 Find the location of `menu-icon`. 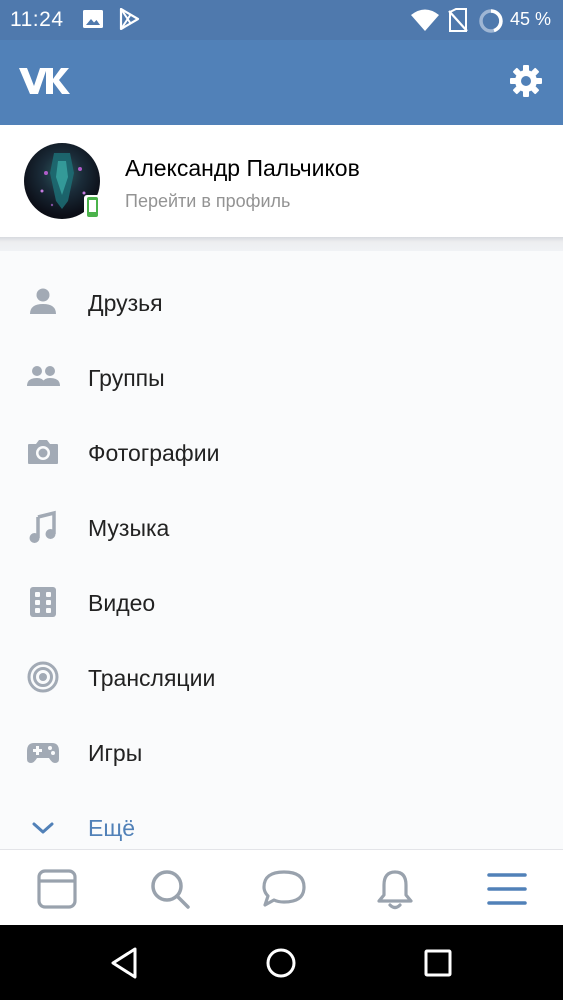

menu-icon is located at coordinates (507, 889).